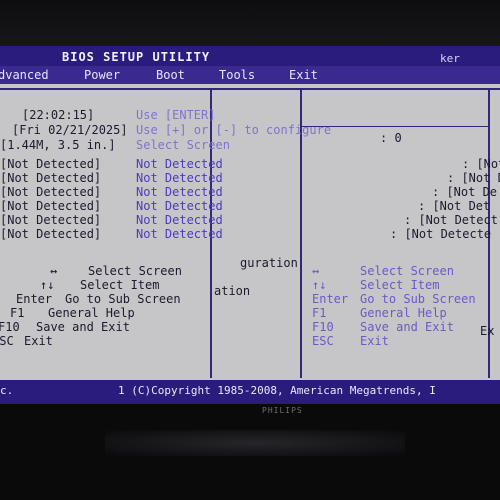  Describe the element at coordinates (102, 75) in the screenshot. I see `tab-power: Power` at that location.